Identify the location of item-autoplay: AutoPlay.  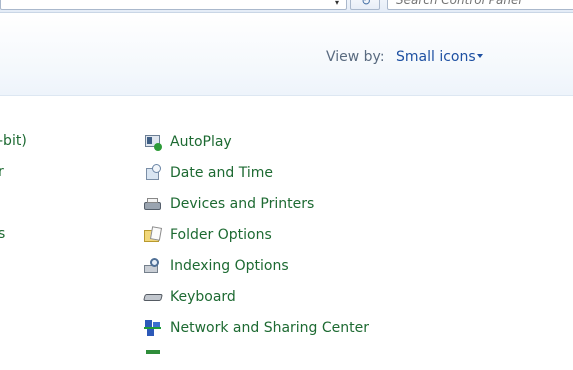
(188, 142).